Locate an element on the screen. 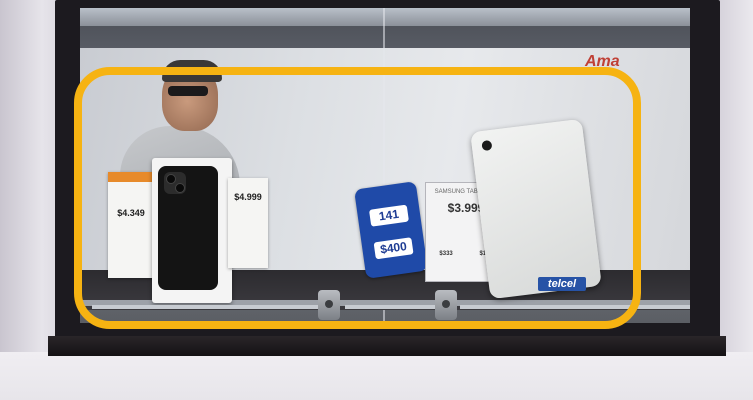  tablet-card-sub-left: $333 is located at coordinates (446, 254).